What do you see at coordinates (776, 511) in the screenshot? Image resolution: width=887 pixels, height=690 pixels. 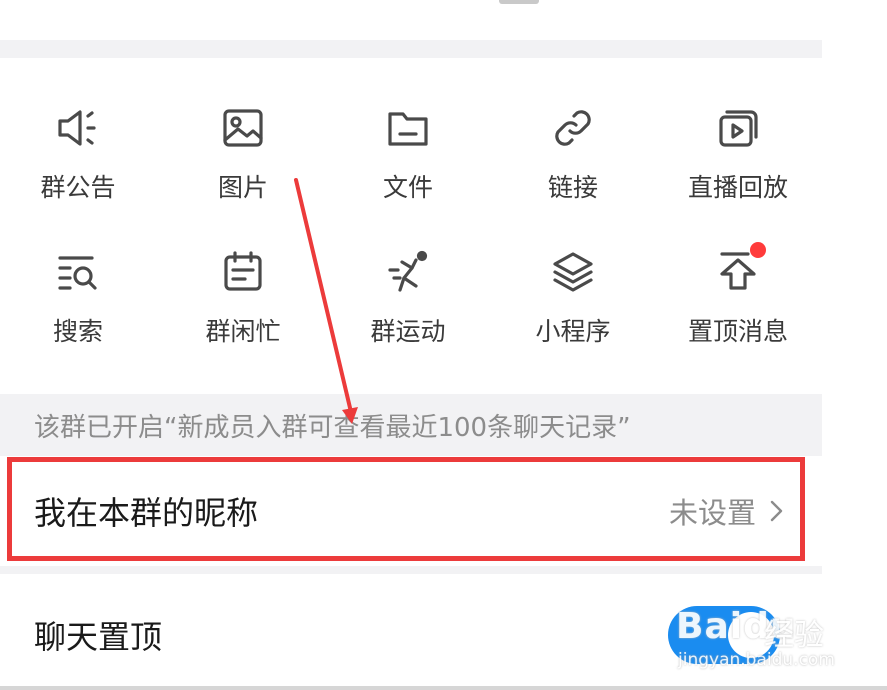 I see `chevron-right-icon` at bounding box center [776, 511].